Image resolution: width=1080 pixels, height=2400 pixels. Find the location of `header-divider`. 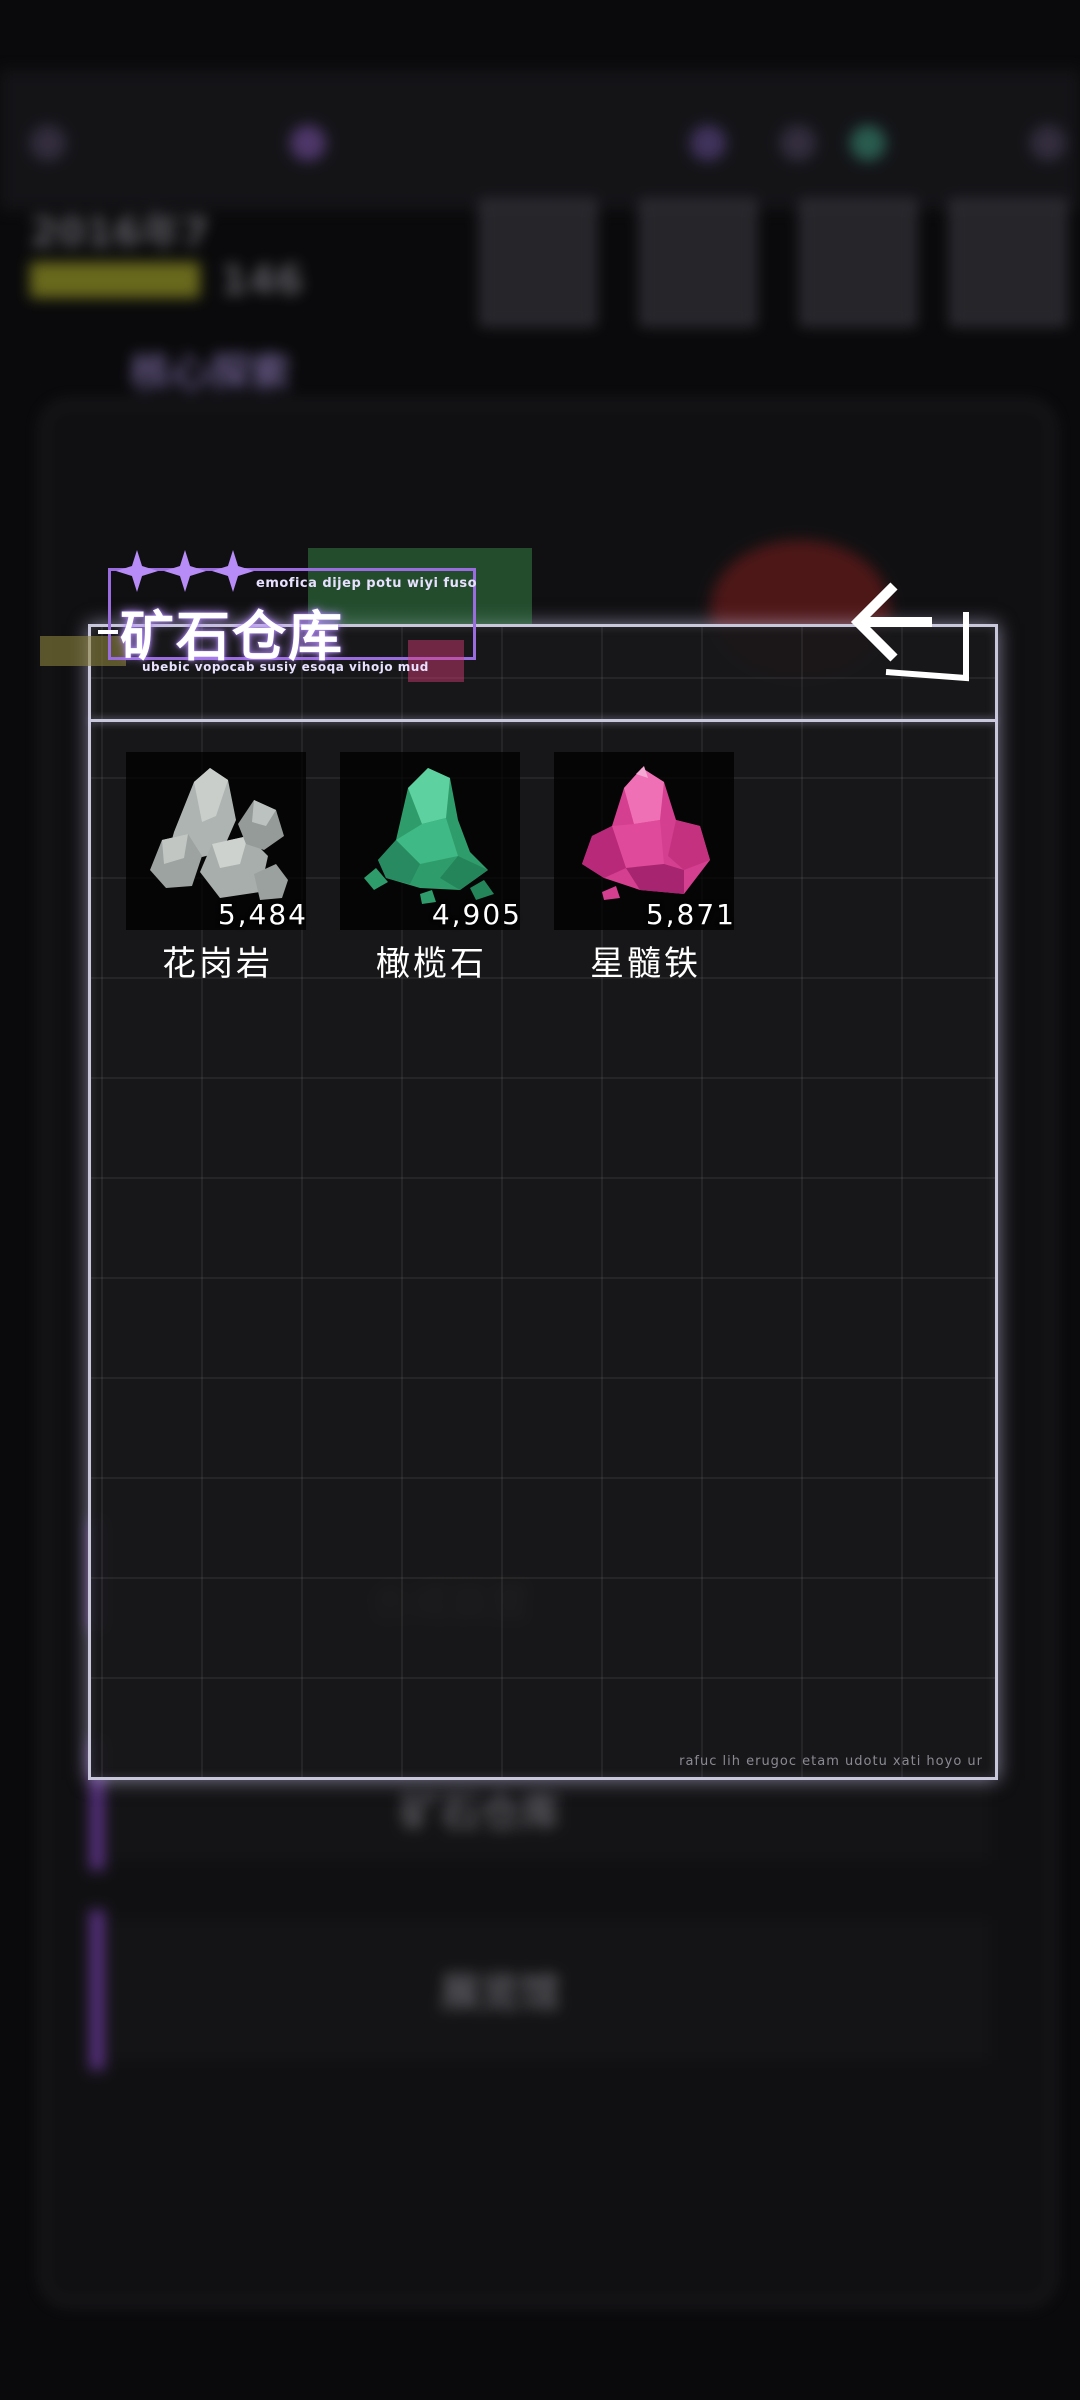

header-divider is located at coordinates (543, 720).